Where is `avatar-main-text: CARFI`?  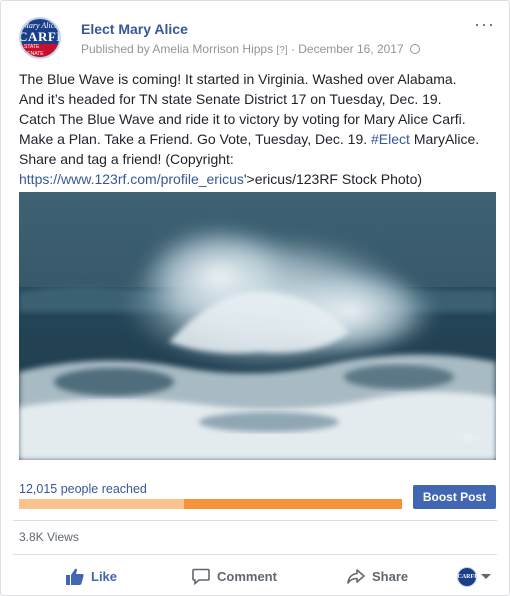 avatar-main-text: CARFI is located at coordinates (40, 36).